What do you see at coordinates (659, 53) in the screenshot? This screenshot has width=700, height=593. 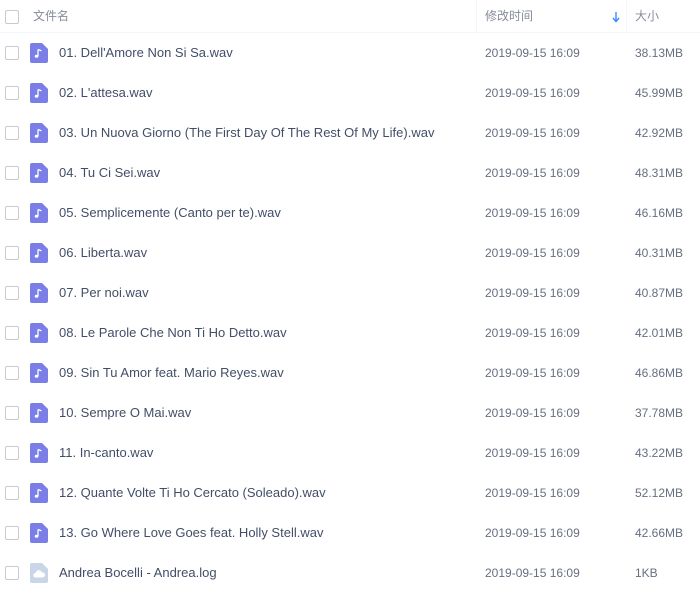 I see `file-size: 38.13MB` at bounding box center [659, 53].